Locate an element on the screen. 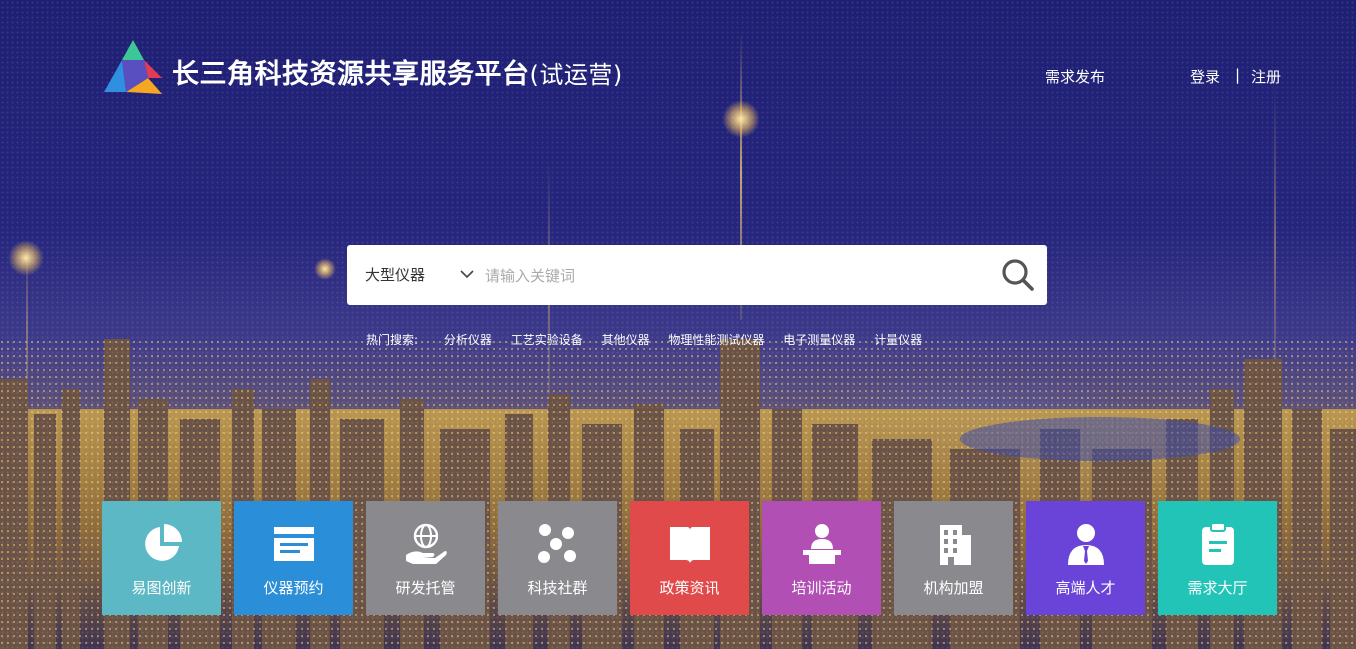 This screenshot has width=1356, height=649. tile-training-events: 培训活动 is located at coordinates (821, 558).